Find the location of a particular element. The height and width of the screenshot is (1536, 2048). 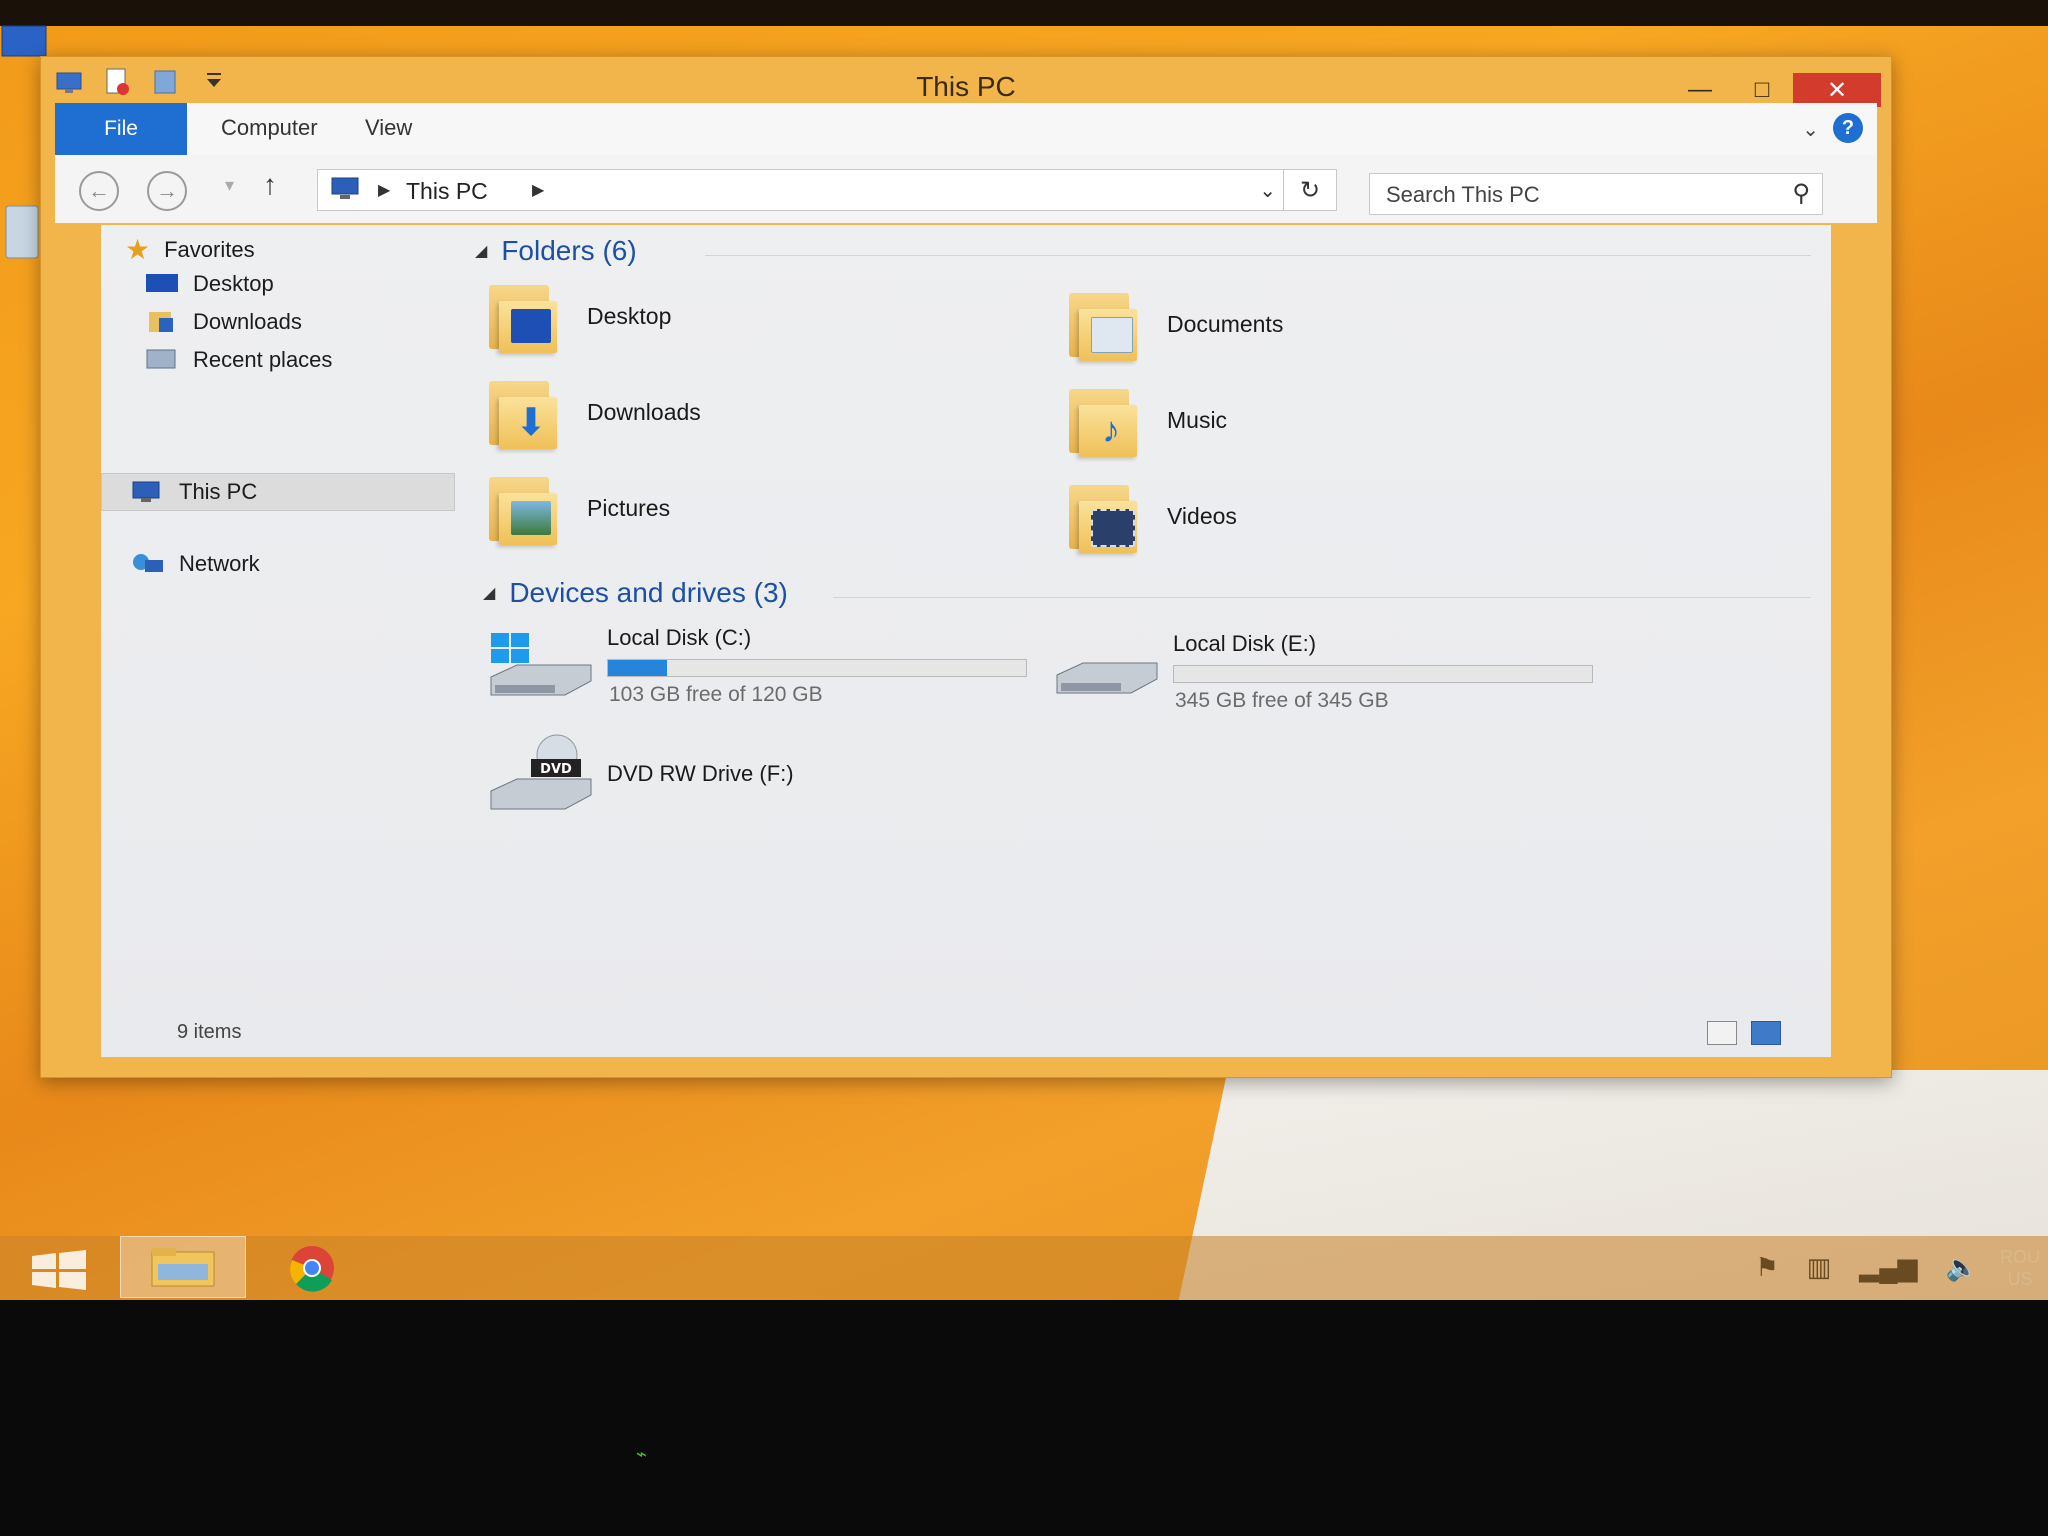

forward-button: → is located at coordinates (167, 191).